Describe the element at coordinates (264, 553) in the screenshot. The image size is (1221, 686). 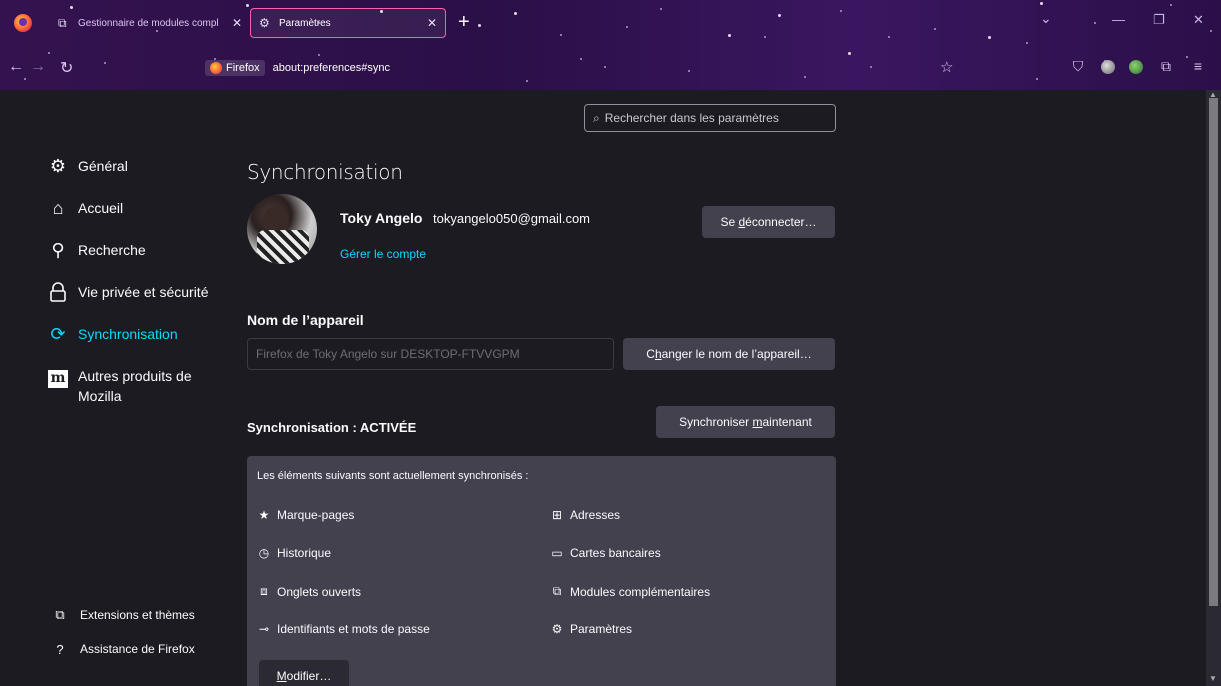
I see `clock-icon: ◷` at that location.